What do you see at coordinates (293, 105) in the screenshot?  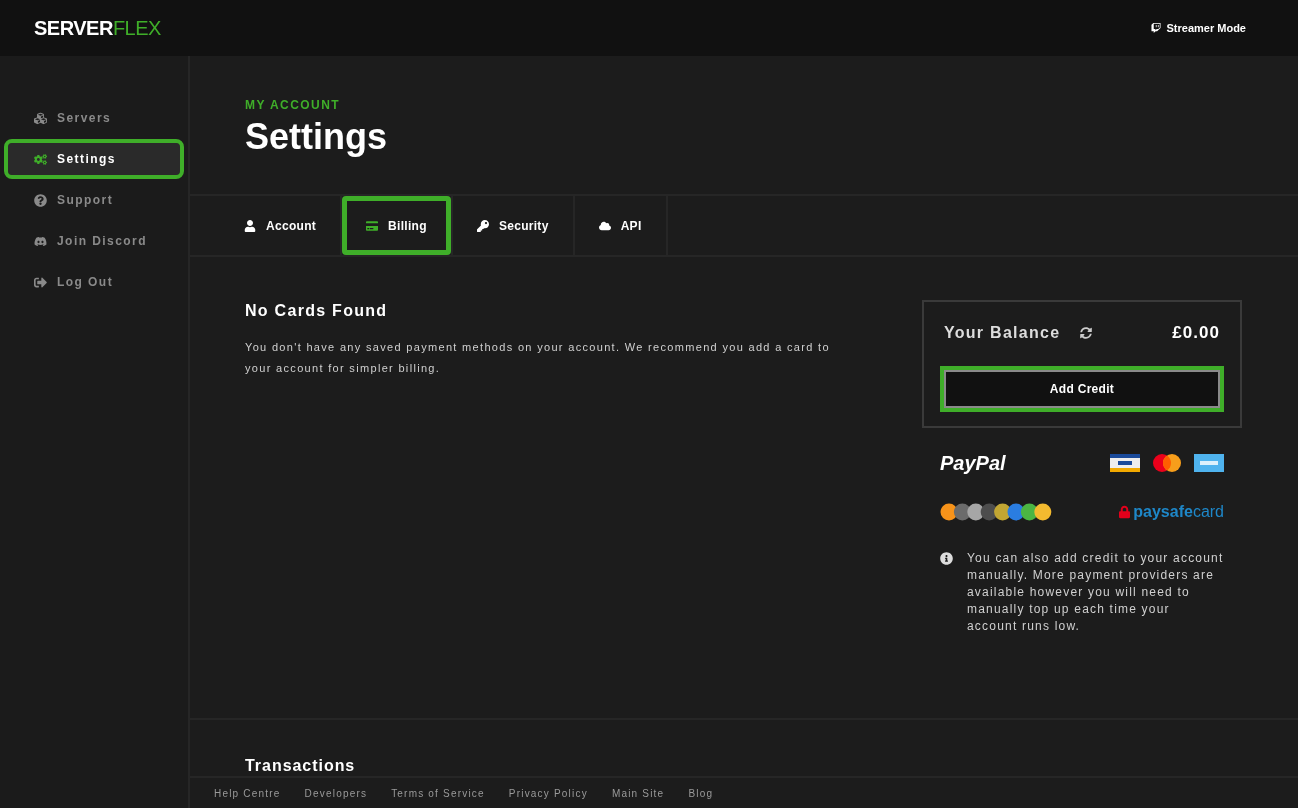 I see `section-eyebrow: MY ACCOUNT` at bounding box center [293, 105].